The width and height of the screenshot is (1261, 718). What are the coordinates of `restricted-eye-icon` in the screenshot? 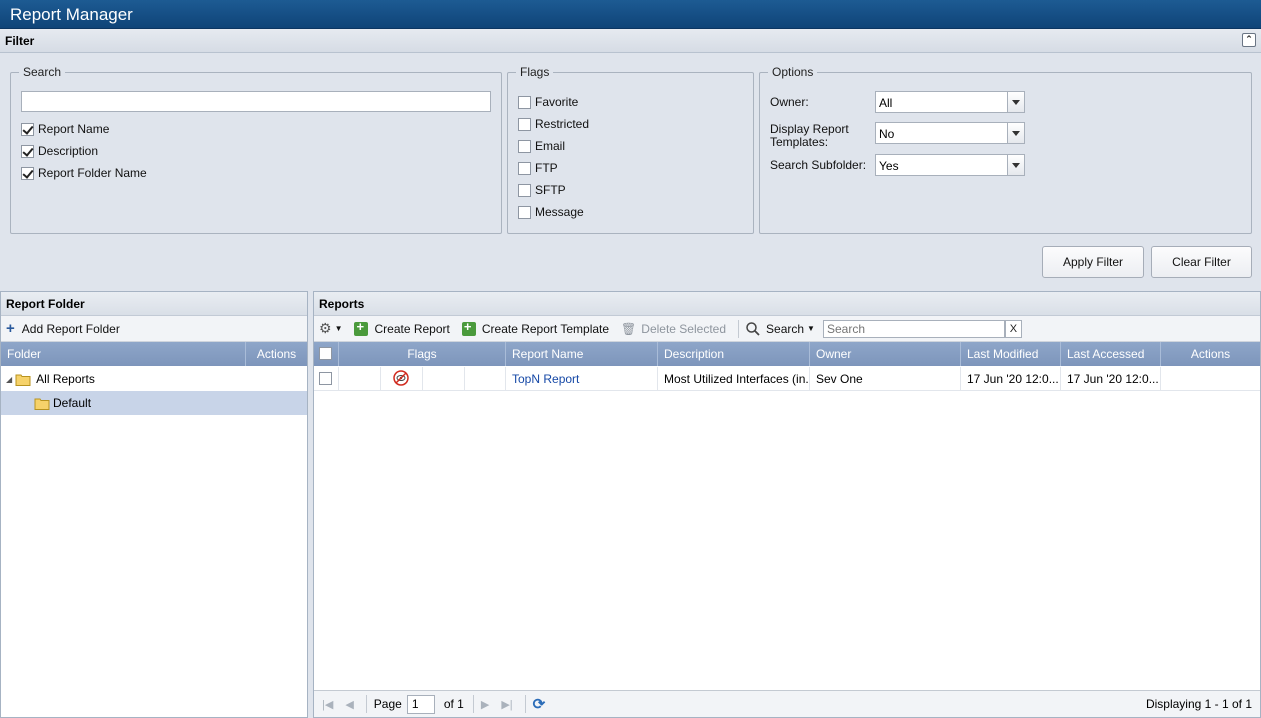 It's located at (401, 378).